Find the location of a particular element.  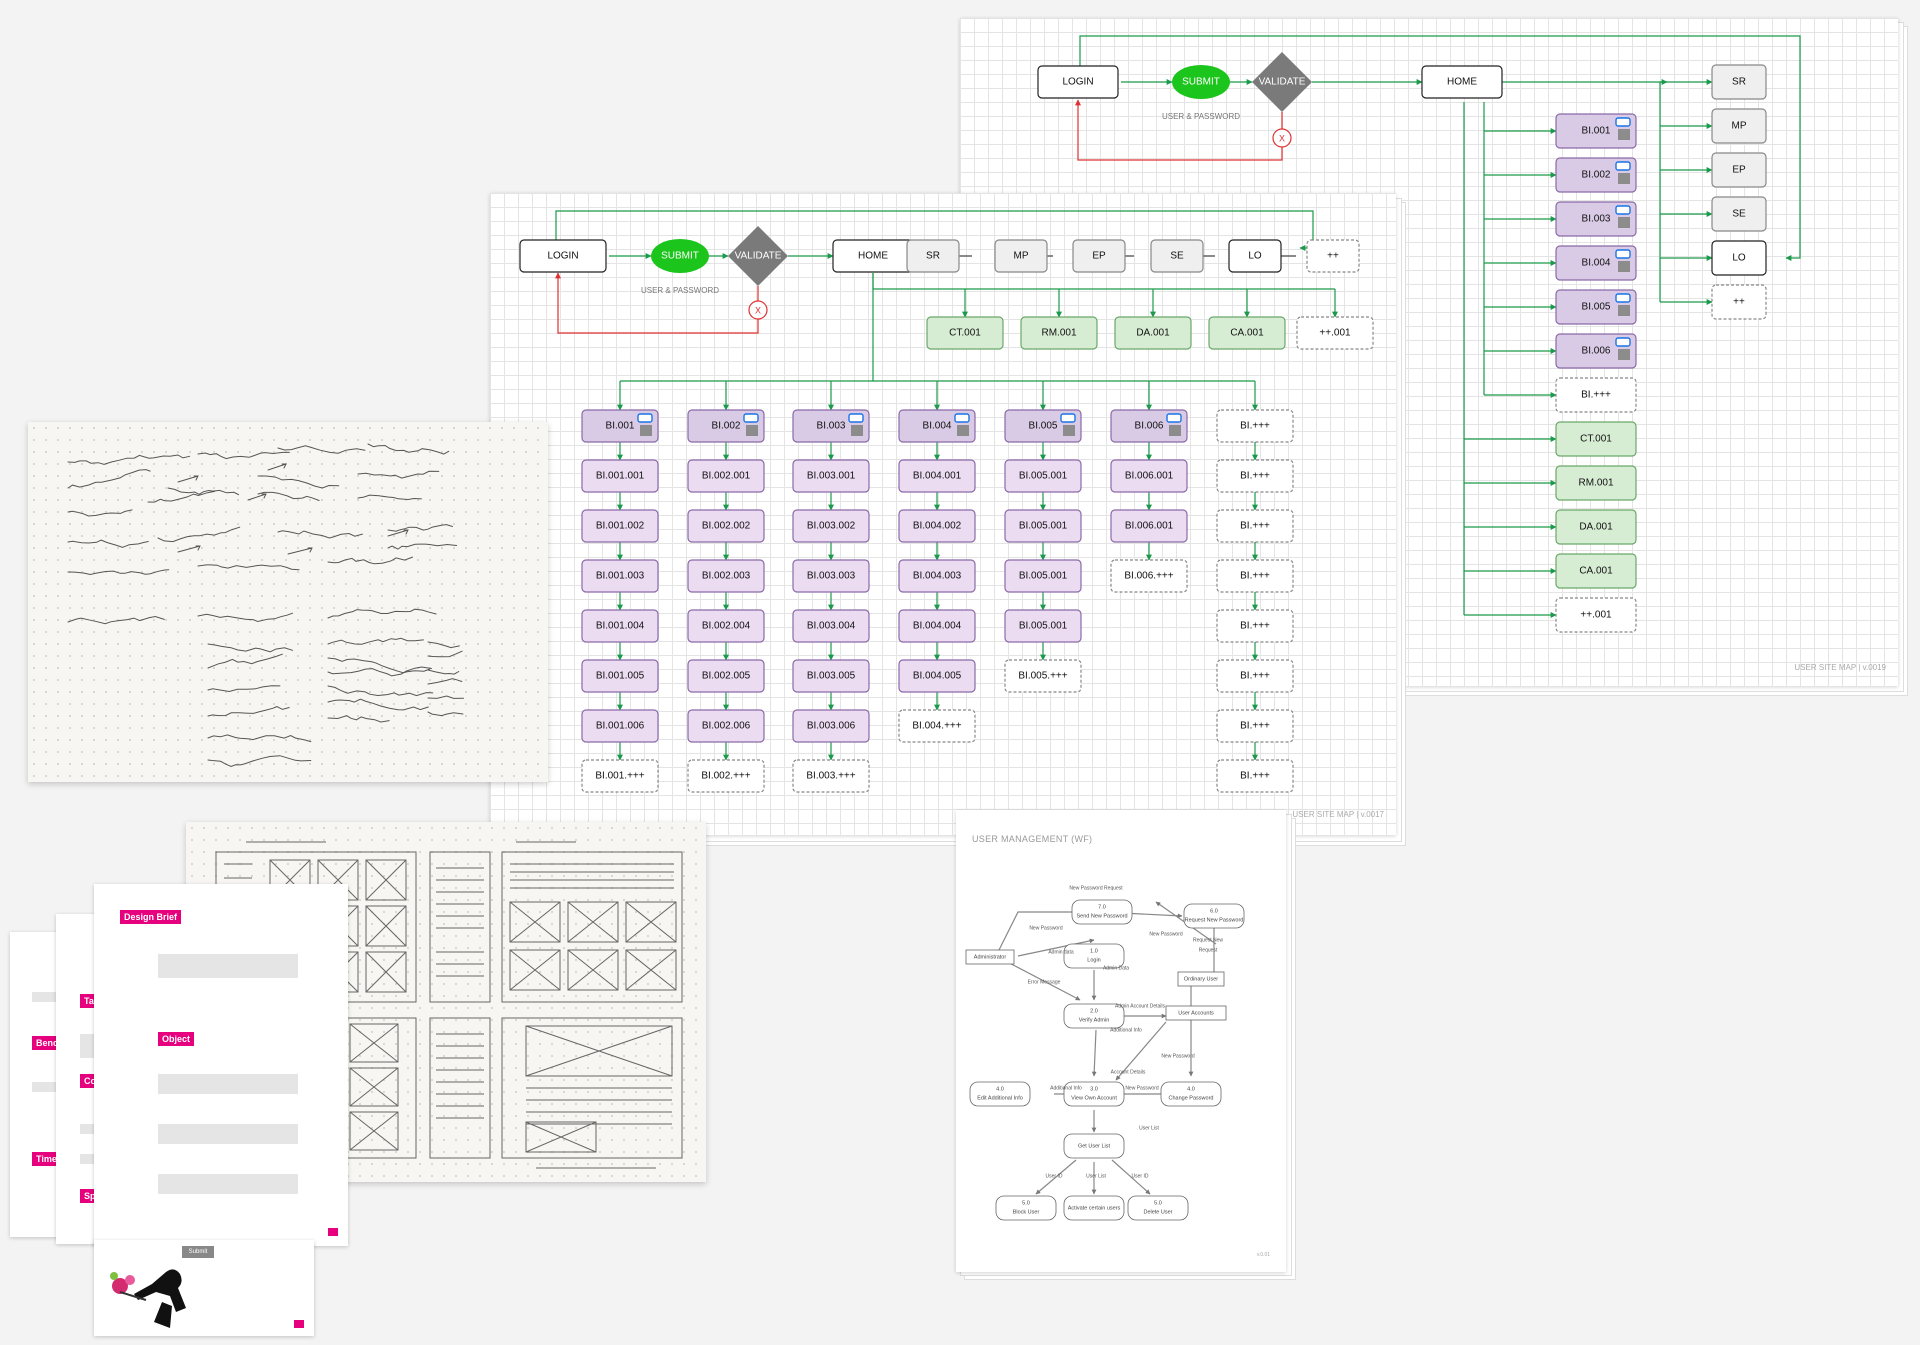

front-col-2-row-3: BI.003.003 is located at coordinates (831, 576).